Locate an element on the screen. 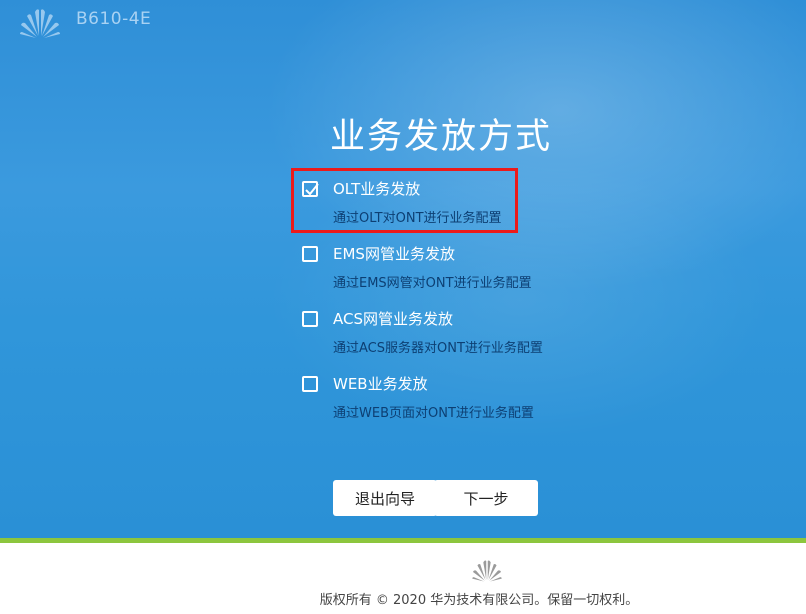 The width and height of the screenshot is (806, 614). acs-checkbox is located at coordinates (310, 319).